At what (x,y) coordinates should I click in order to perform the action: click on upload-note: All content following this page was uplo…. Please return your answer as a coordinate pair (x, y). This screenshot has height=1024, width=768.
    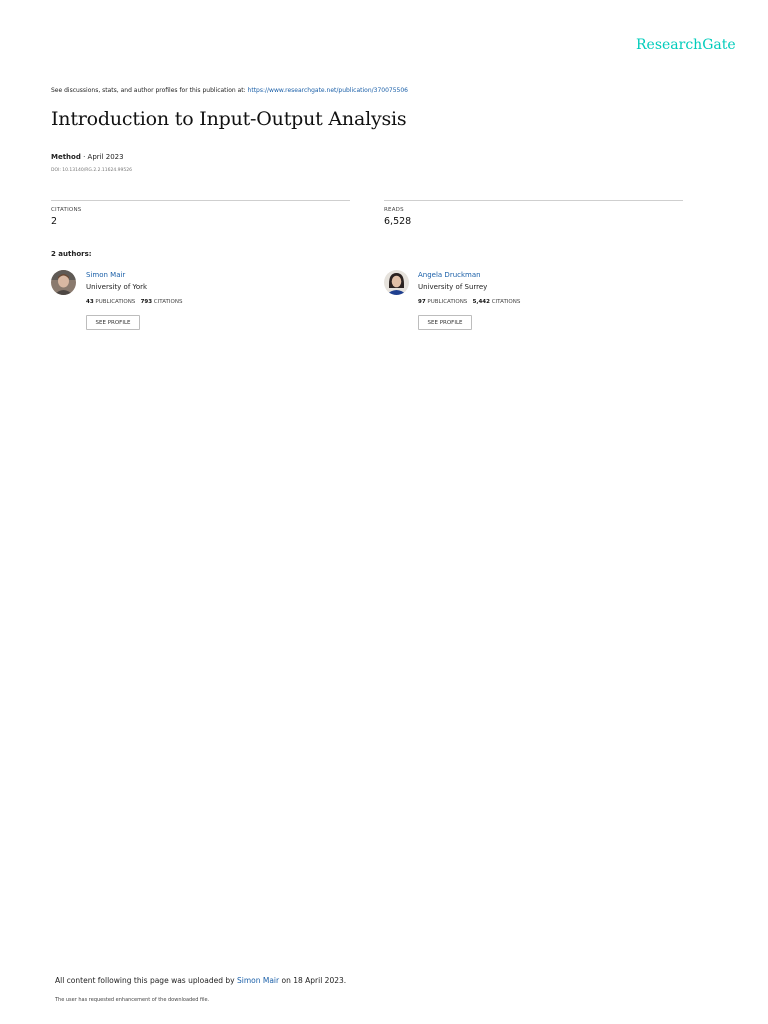
    Looking at the image, I should click on (200, 980).